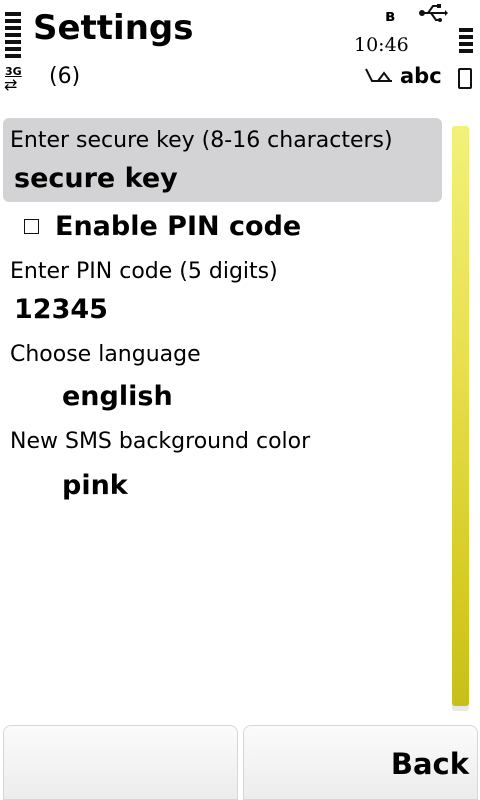 The image size is (480, 800). I want to click on clock: 10:46, so click(381, 45).